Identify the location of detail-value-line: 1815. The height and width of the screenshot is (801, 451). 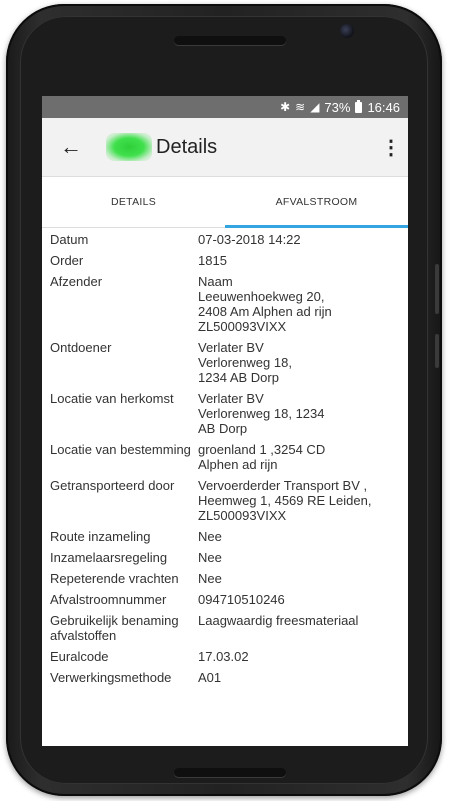
(212, 260).